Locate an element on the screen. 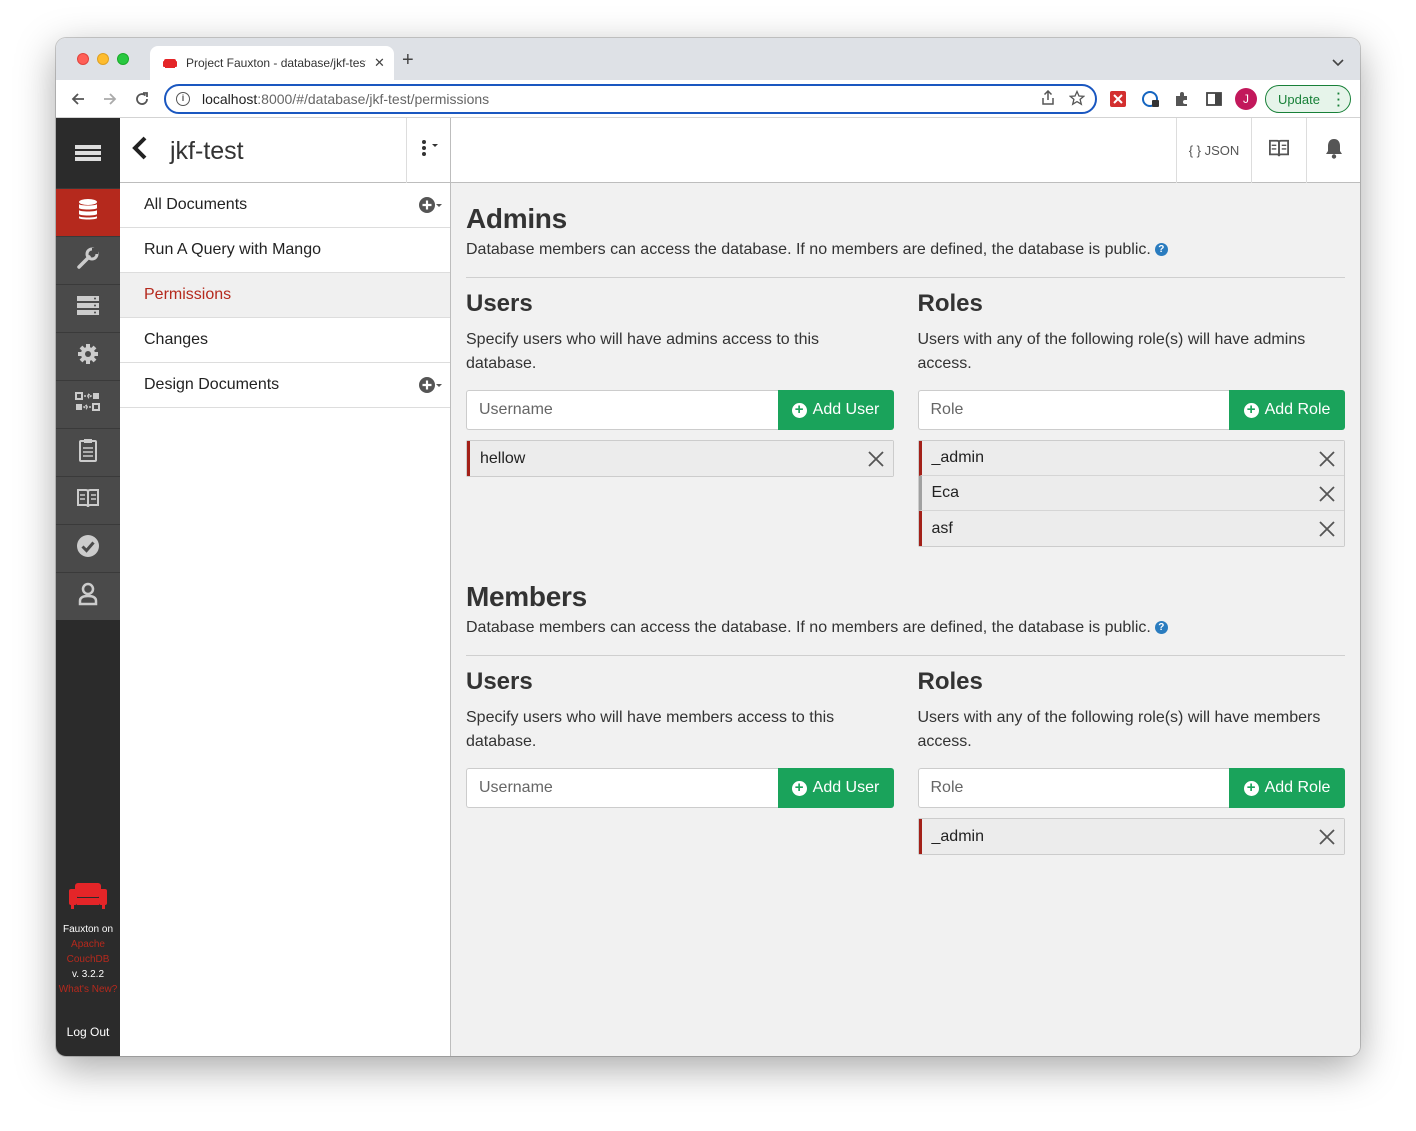 Image resolution: width=1416 pixels, height=1131 pixels. admins-add-role-row: + Add Role is located at coordinates (1131, 410).